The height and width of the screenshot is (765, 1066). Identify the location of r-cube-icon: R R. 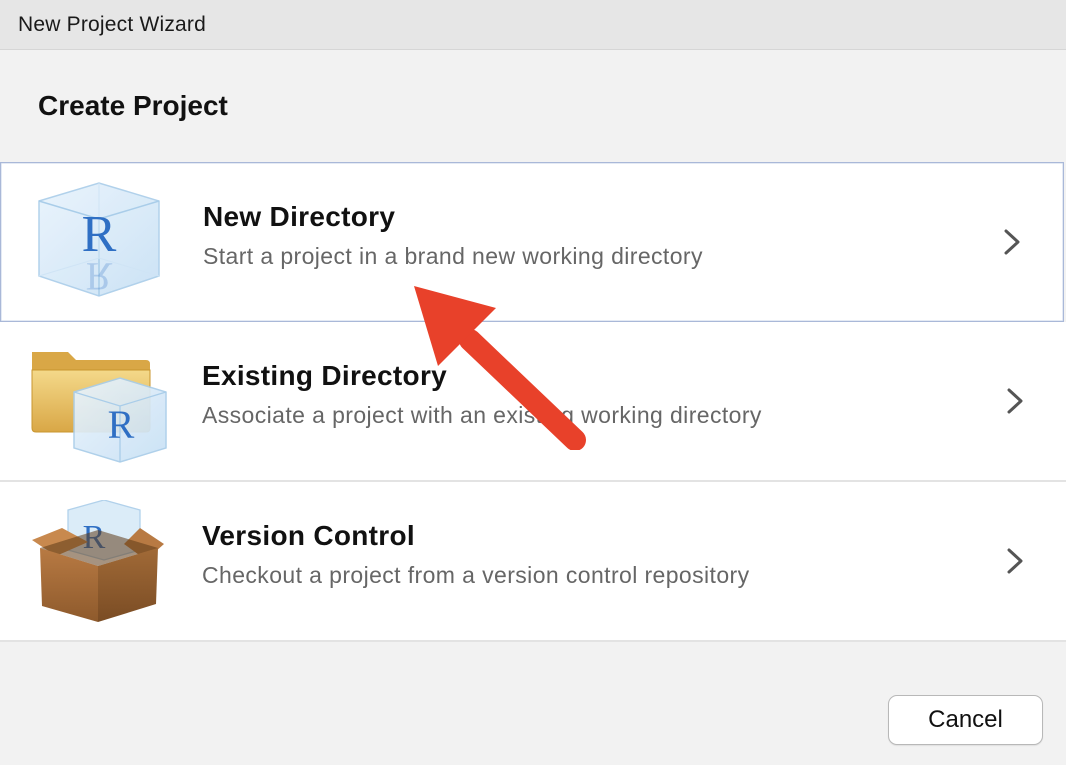
(99, 240).